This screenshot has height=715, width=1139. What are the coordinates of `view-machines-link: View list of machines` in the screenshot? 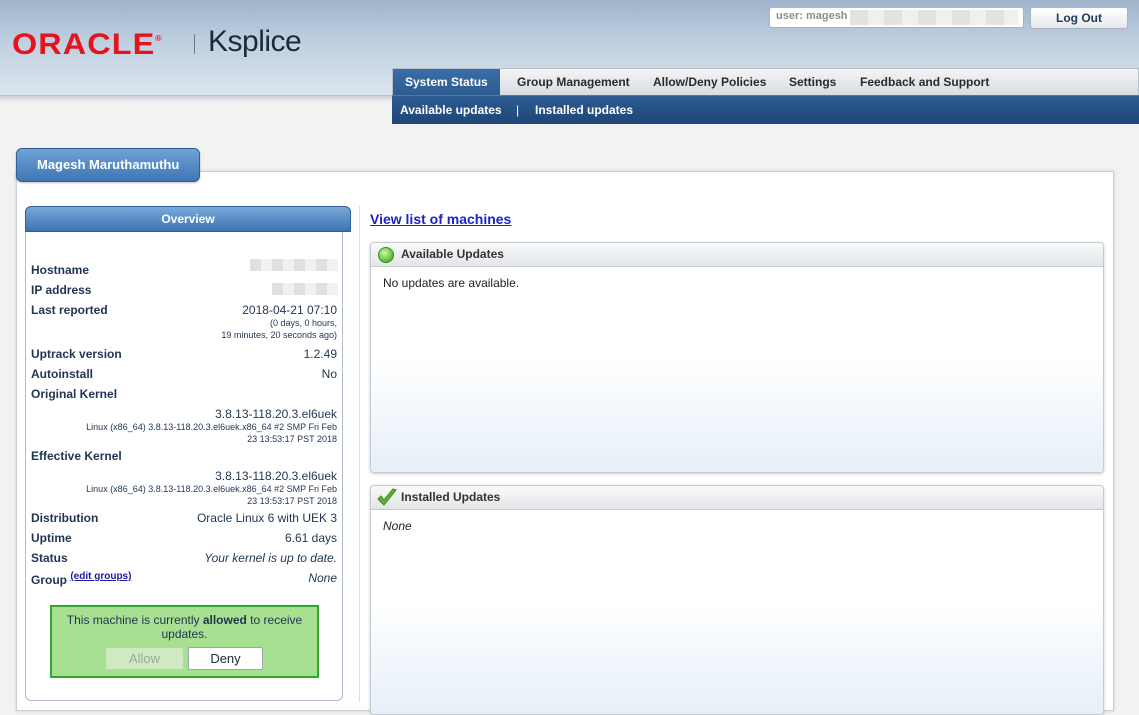 It's located at (440, 219).